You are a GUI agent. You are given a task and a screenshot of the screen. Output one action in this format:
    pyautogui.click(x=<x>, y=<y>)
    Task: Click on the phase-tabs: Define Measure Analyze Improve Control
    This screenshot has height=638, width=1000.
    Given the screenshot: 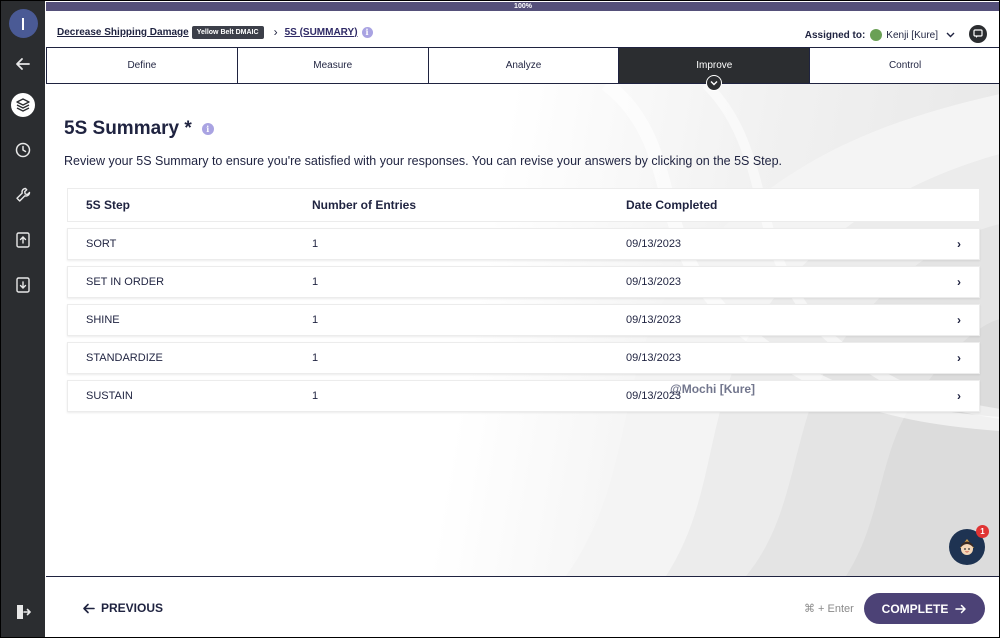 What is the action you would take?
    pyautogui.click(x=522, y=69)
    